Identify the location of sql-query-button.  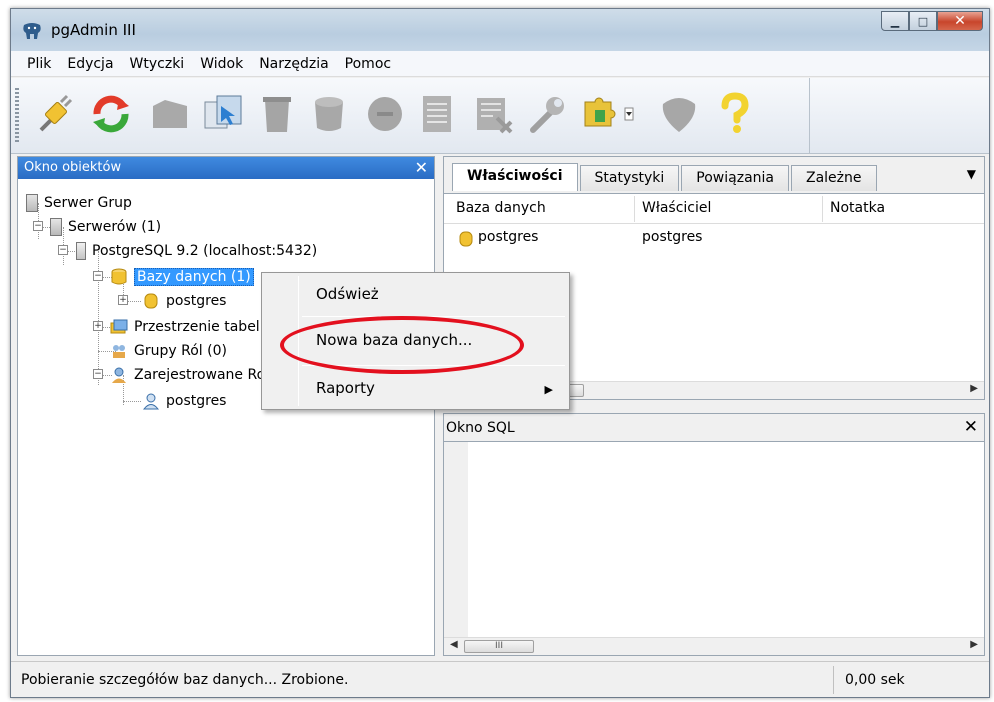
(223, 114).